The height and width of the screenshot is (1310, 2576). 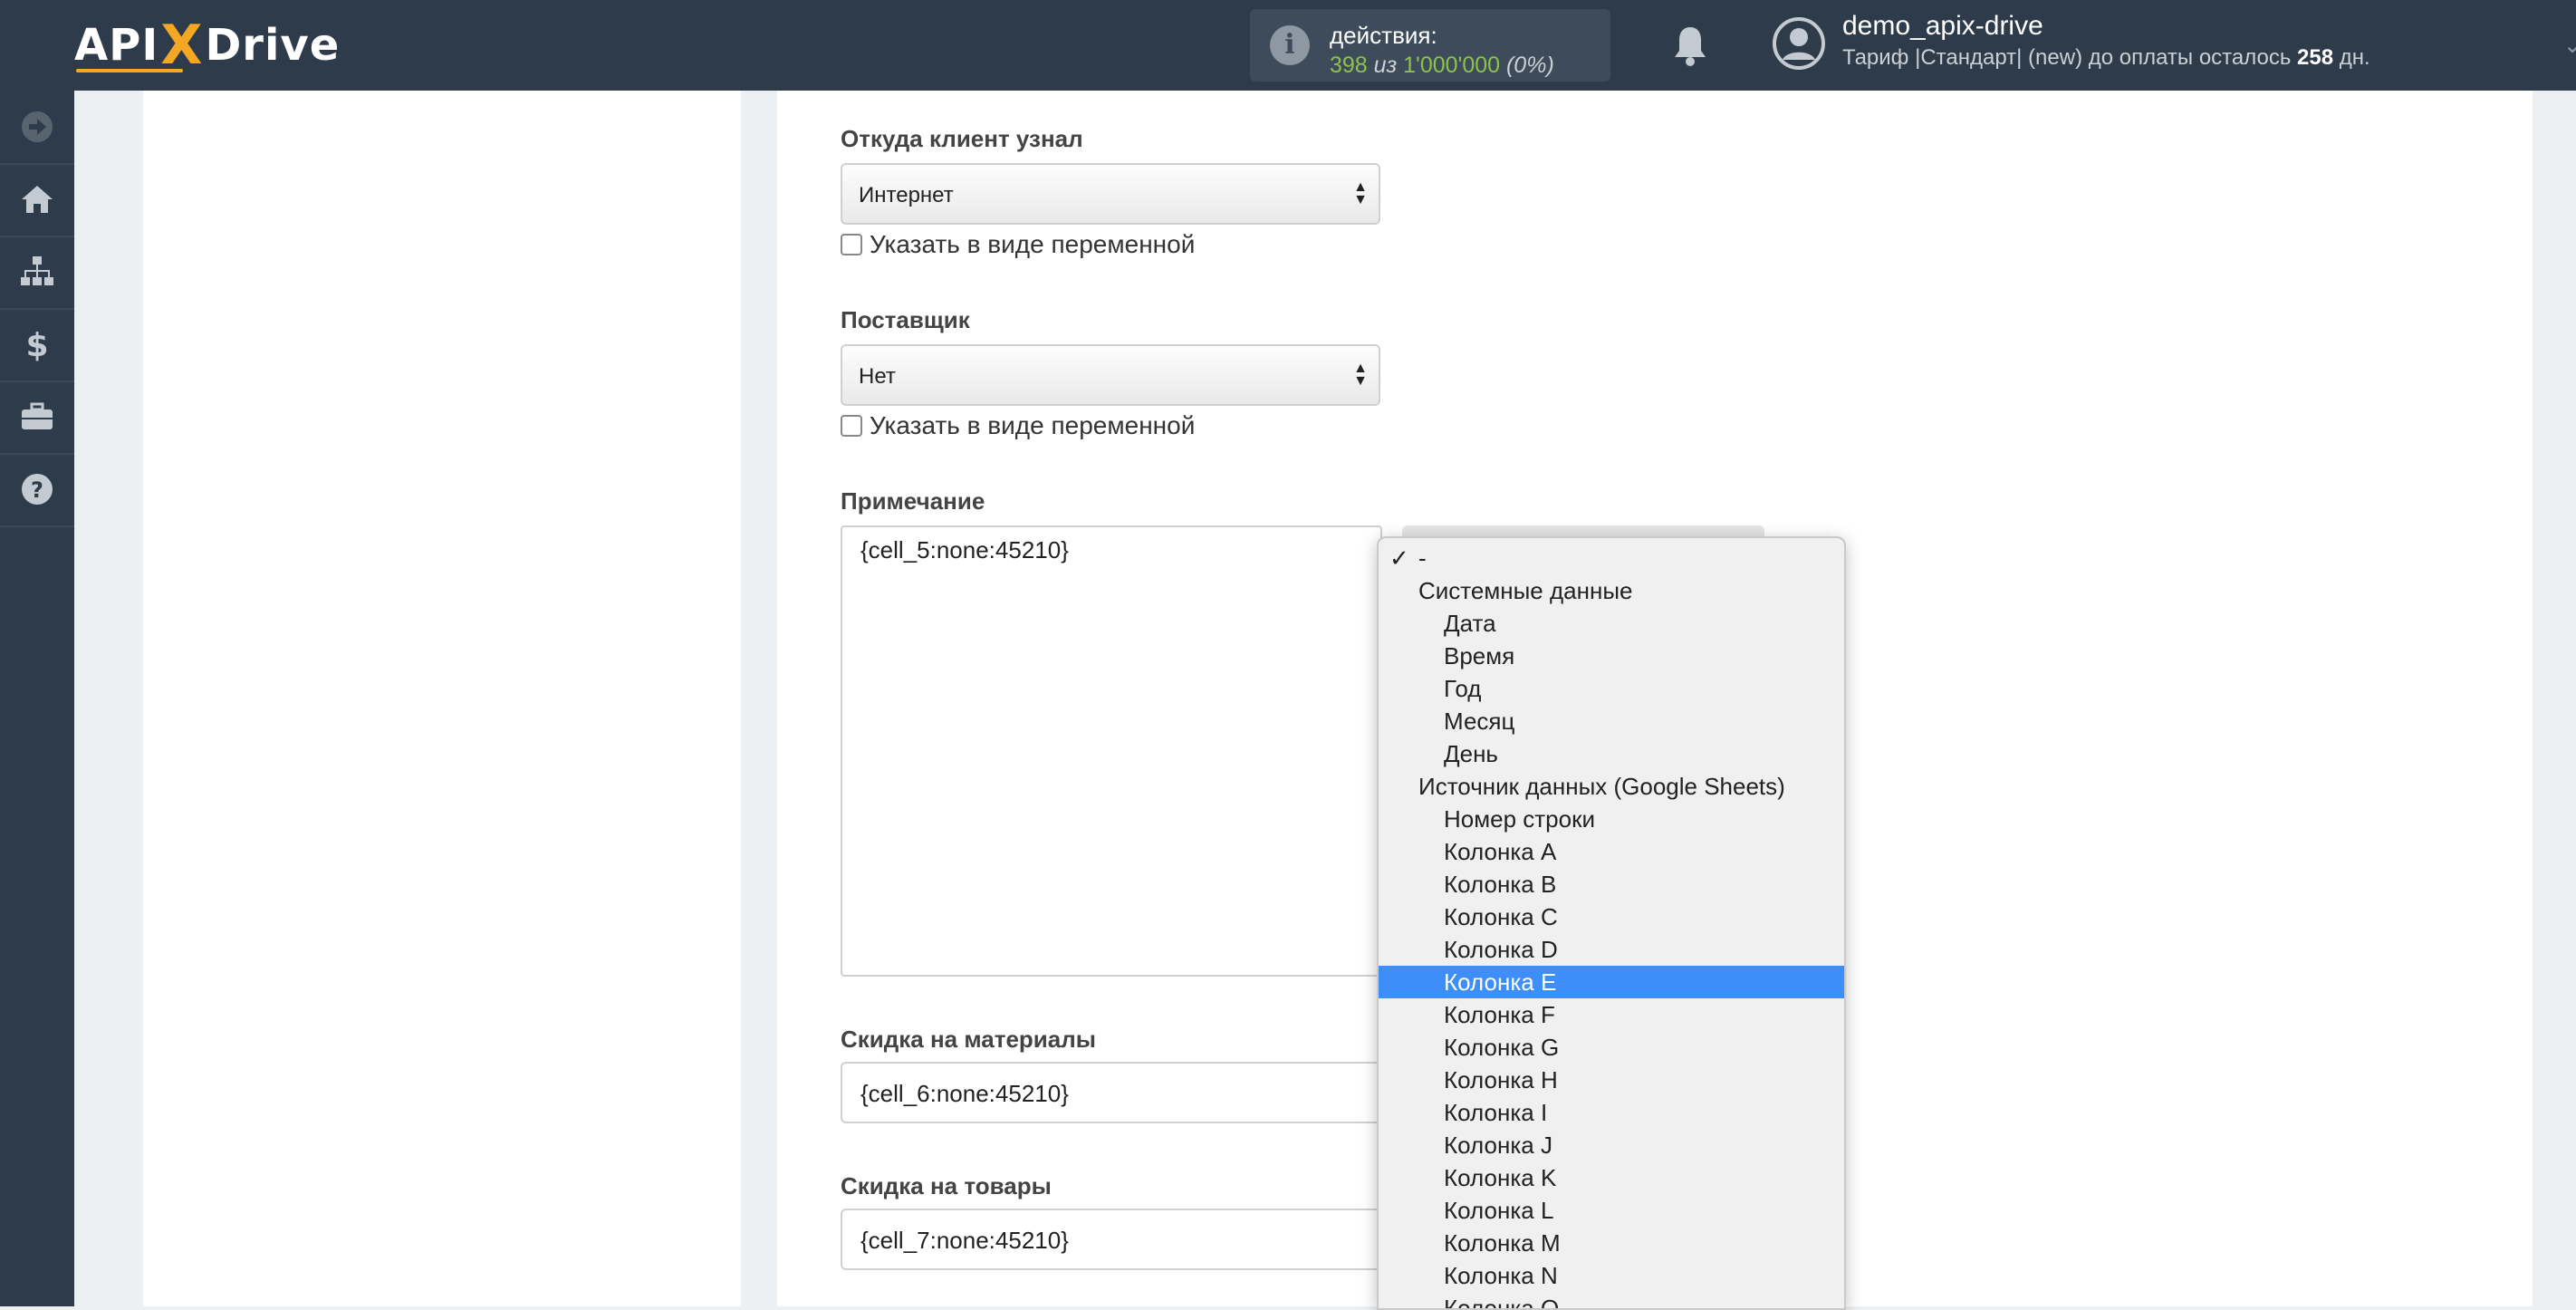 I want to click on dollar-icon: $, so click(x=36, y=345).